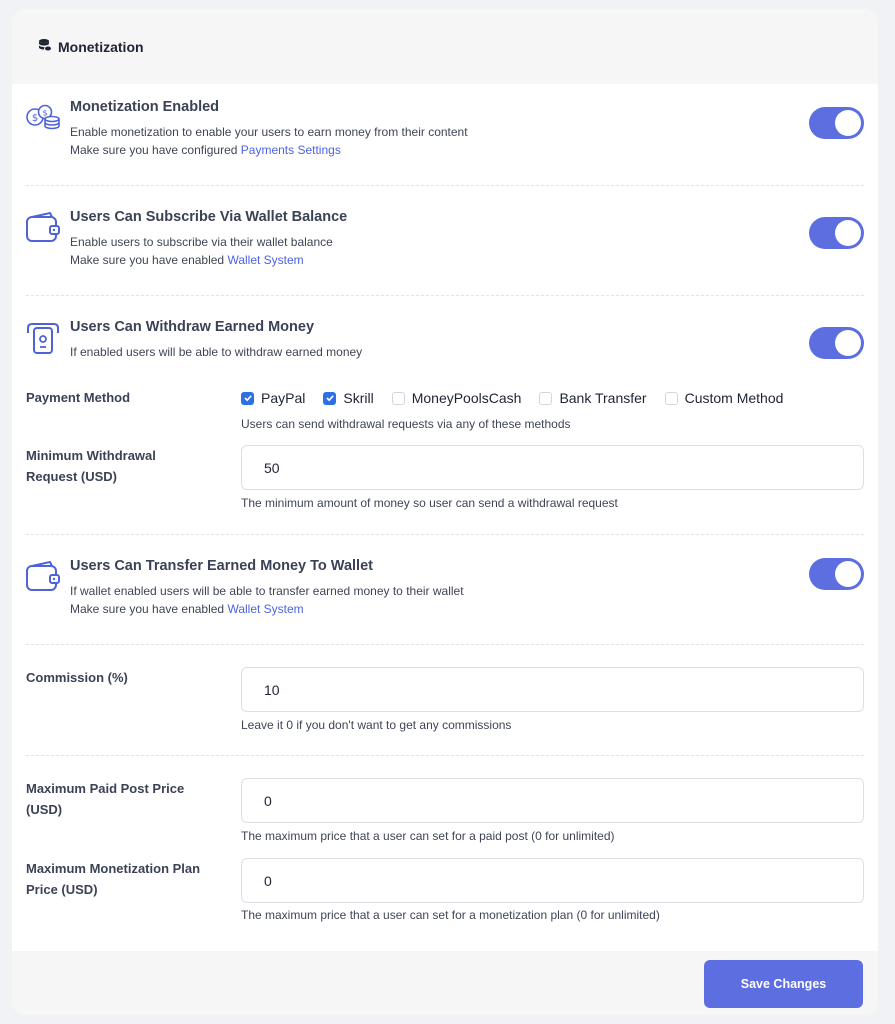  I want to click on monetization-enabled-toggle, so click(836, 123).